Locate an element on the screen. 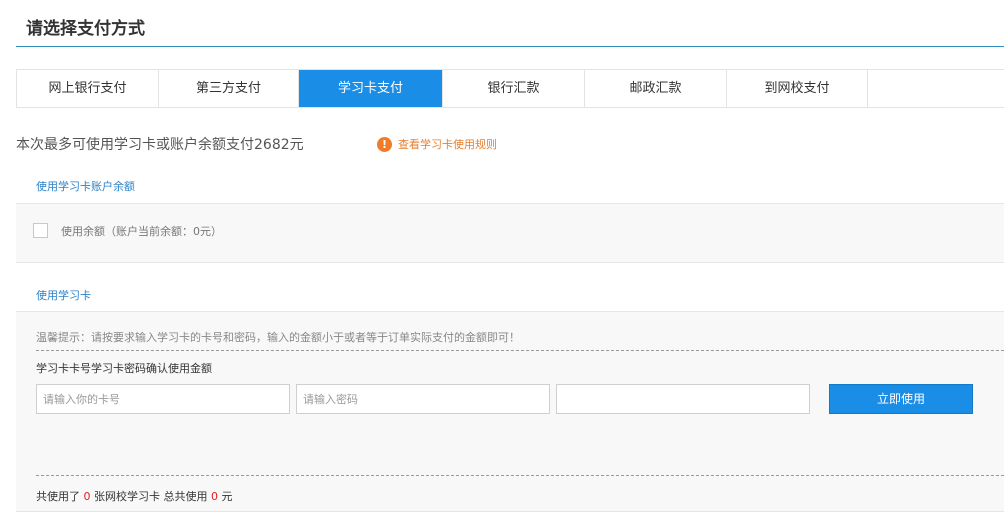  tip-divider is located at coordinates (520, 350).